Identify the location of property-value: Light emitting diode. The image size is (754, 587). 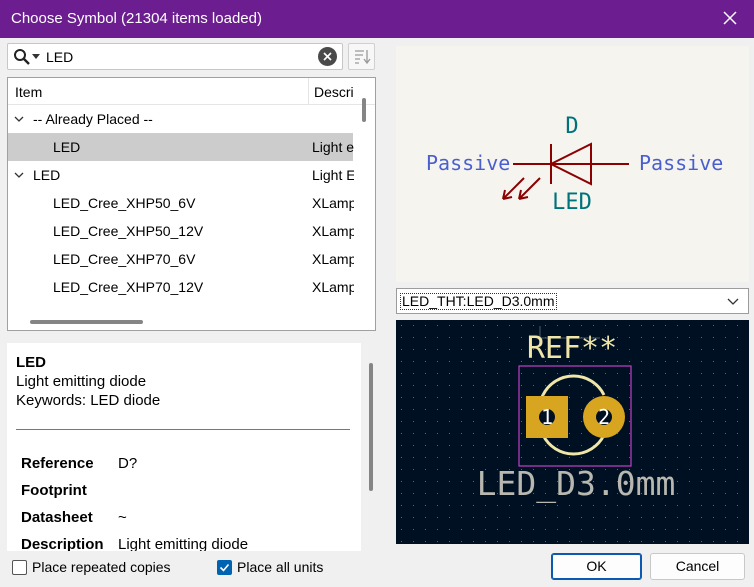
(183, 543).